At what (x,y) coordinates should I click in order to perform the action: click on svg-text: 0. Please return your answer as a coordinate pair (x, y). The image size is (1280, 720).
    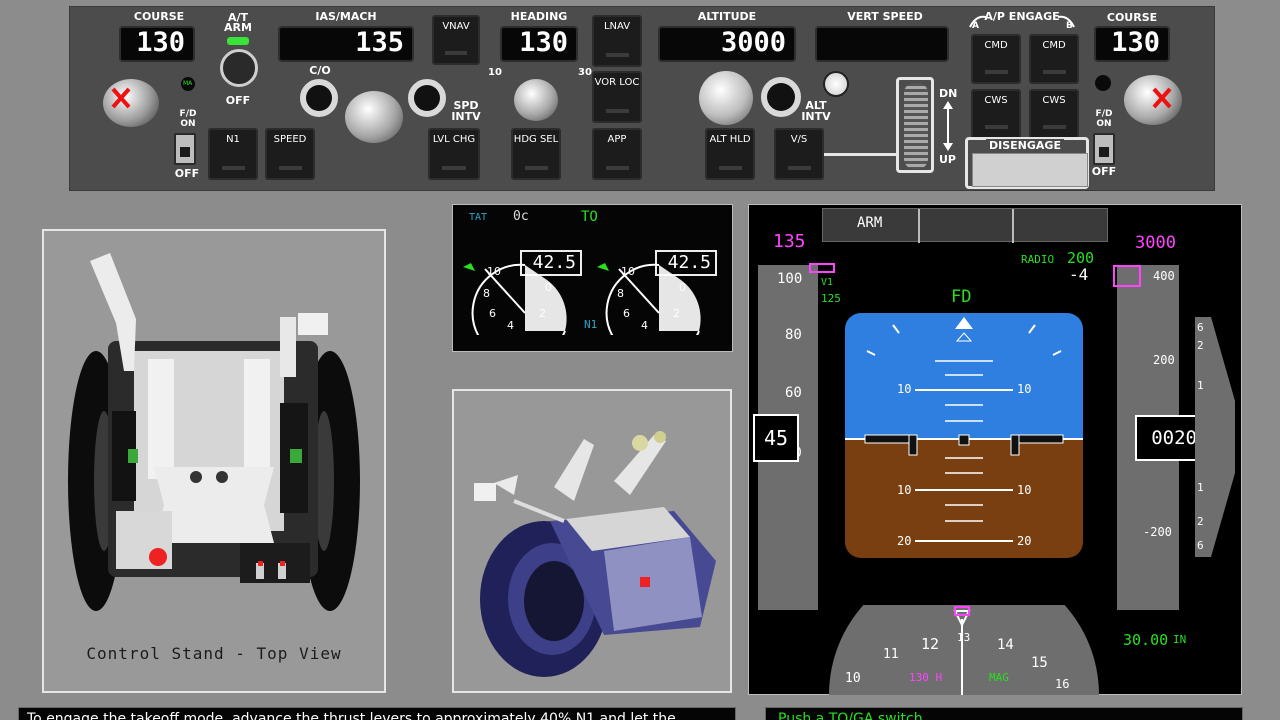
    Looking at the image, I should click on (548, 287).